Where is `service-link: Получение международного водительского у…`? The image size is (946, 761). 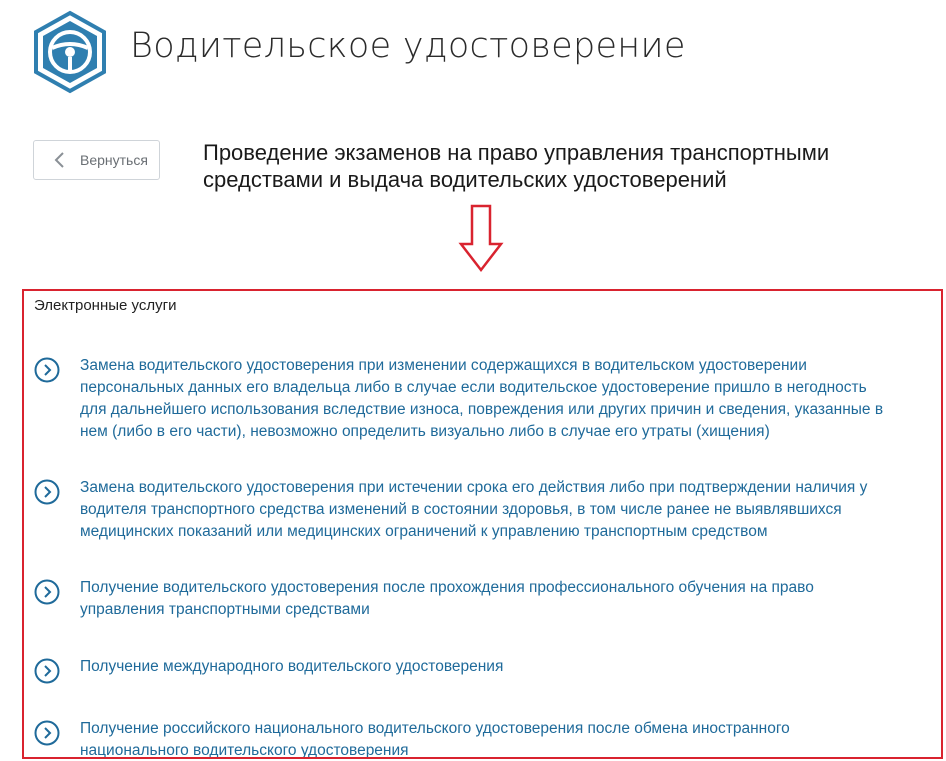
service-link: Получение международного водительского у… is located at coordinates (510, 667).